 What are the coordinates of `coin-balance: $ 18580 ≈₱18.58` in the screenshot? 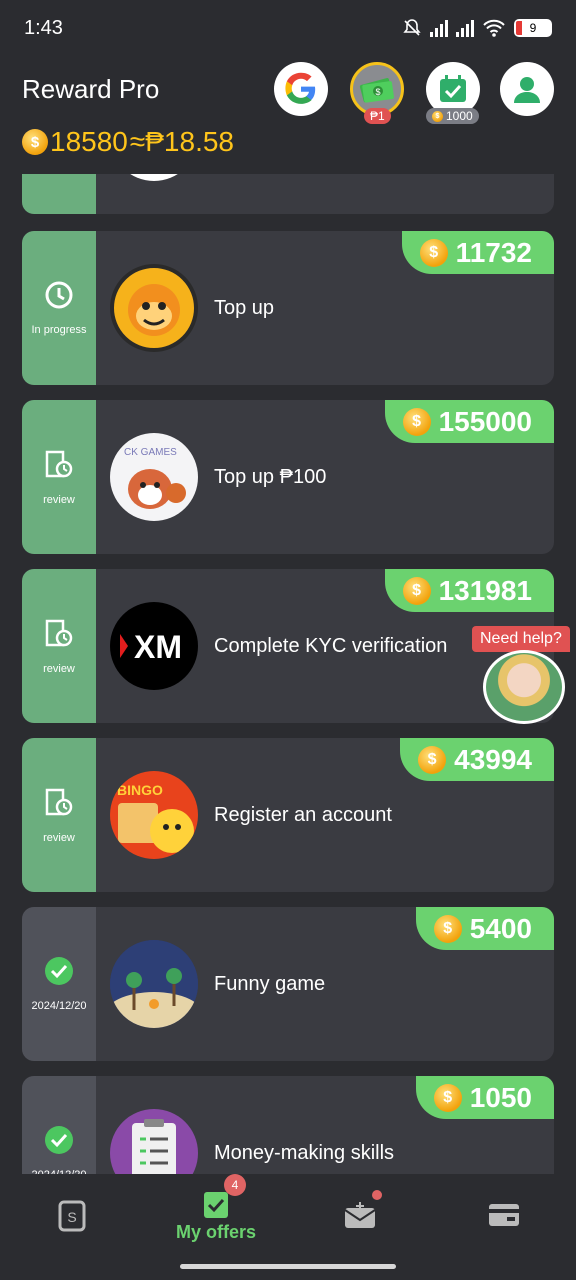 It's located at (128, 142).